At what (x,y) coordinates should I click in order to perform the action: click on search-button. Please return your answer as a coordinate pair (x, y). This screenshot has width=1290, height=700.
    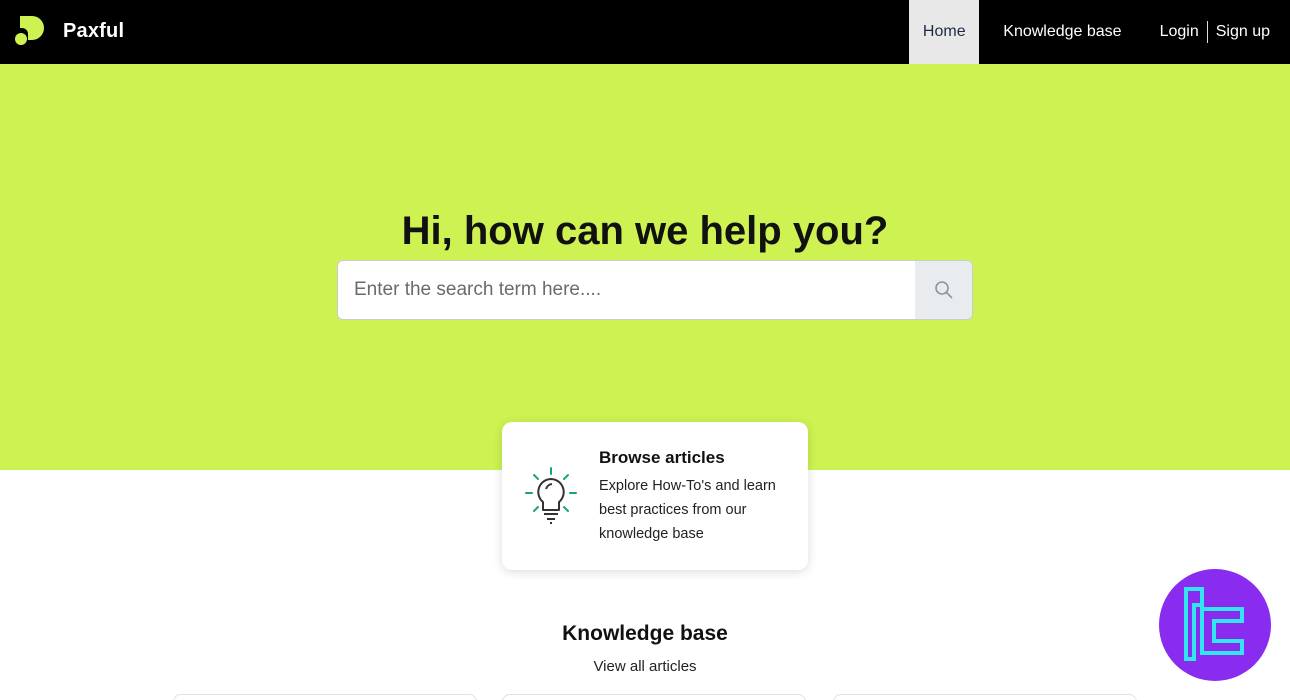
    Looking at the image, I should click on (943, 290).